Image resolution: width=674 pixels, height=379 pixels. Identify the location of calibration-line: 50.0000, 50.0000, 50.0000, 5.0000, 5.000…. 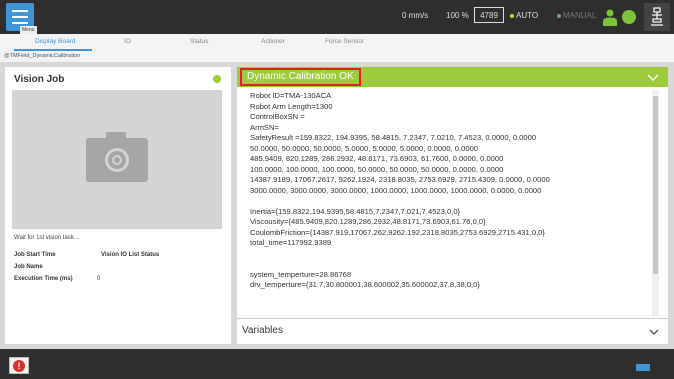
(364, 148).